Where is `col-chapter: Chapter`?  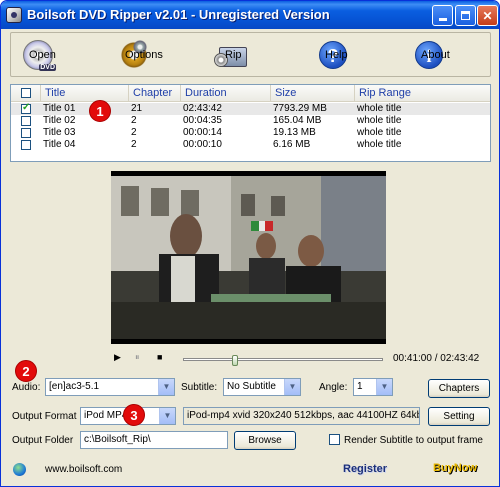 col-chapter: Chapter is located at coordinates (155, 93).